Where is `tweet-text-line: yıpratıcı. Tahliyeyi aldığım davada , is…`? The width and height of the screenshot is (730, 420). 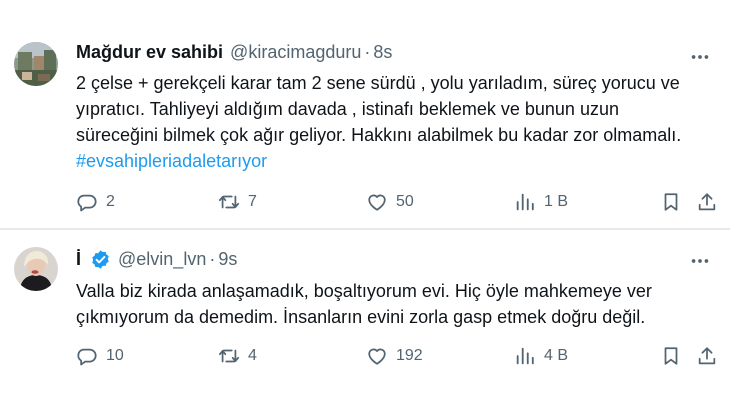
tweet-text-line: yıpratıcı. Tahliyeyi aldığım davada , is… is located at coordinates (347, 109).